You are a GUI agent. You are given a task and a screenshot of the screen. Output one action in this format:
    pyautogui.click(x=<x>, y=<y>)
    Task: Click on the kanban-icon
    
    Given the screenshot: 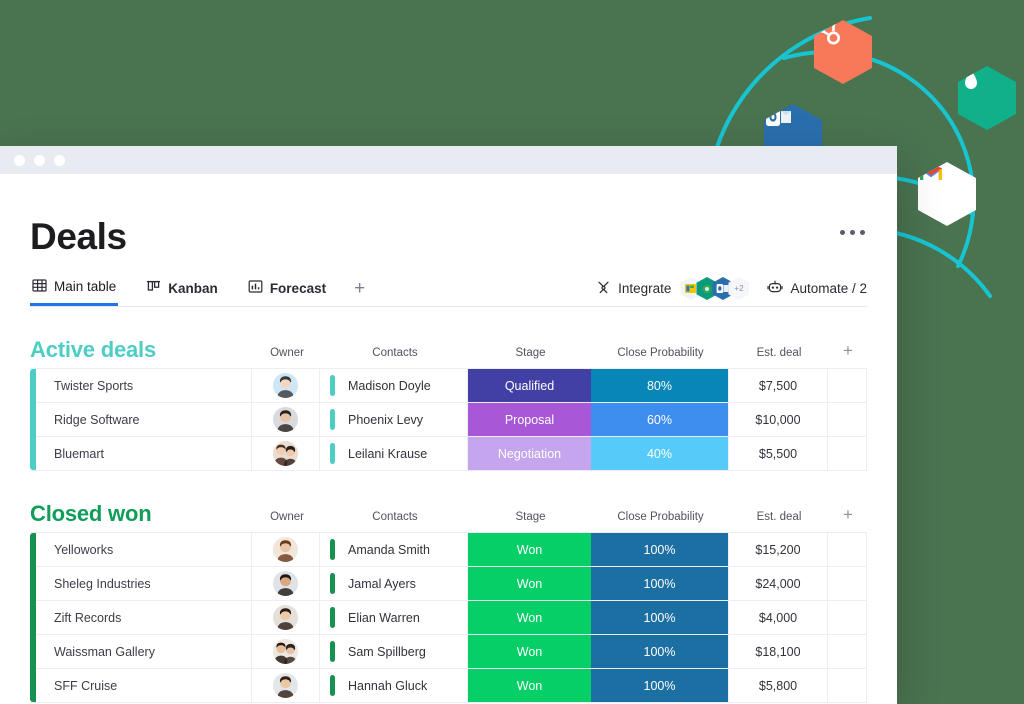 What is the action you would take?
    pyautogui.click(x=153, y=288)
    